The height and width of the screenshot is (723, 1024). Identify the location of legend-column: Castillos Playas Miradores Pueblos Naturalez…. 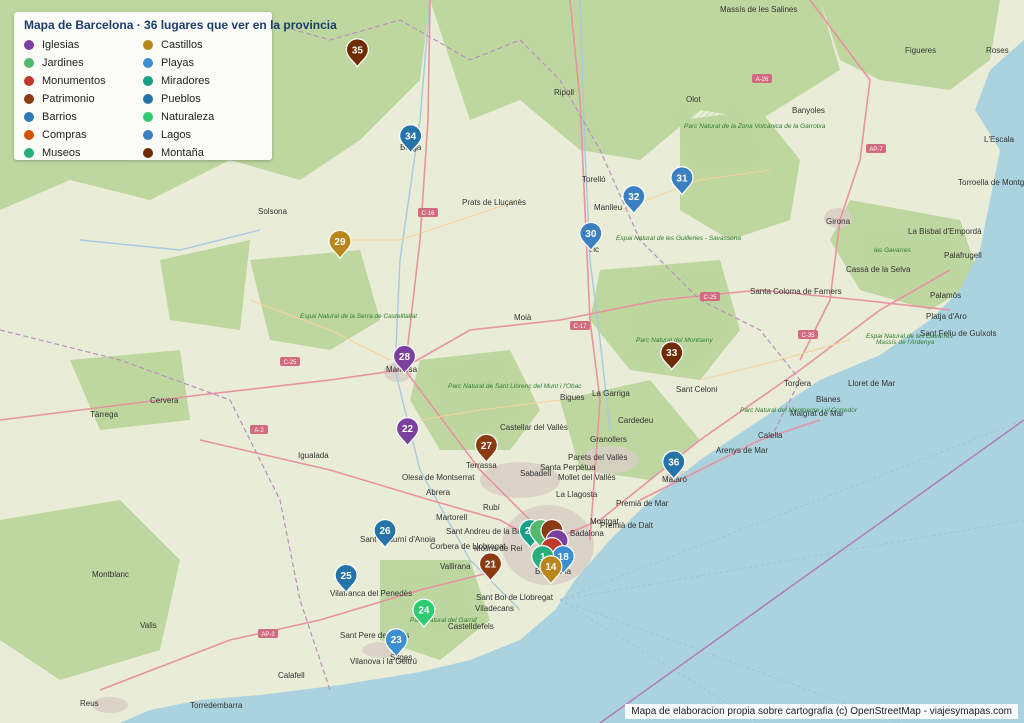
(202, 99).